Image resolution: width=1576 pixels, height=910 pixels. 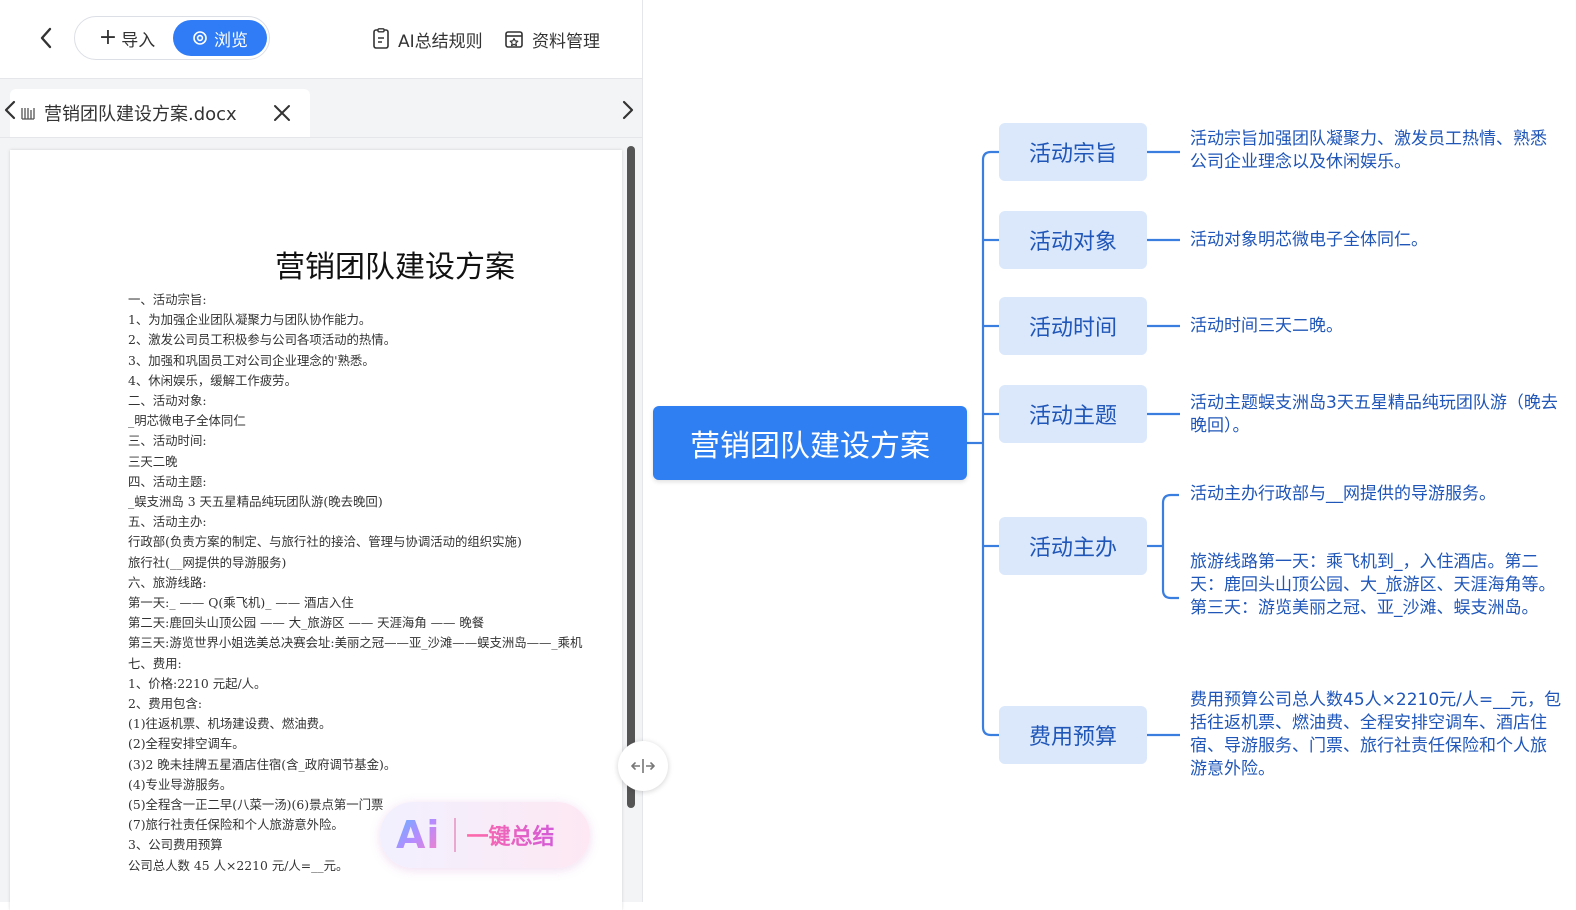 I want to click on import-button: + 导入, so click(x=127, y=38).